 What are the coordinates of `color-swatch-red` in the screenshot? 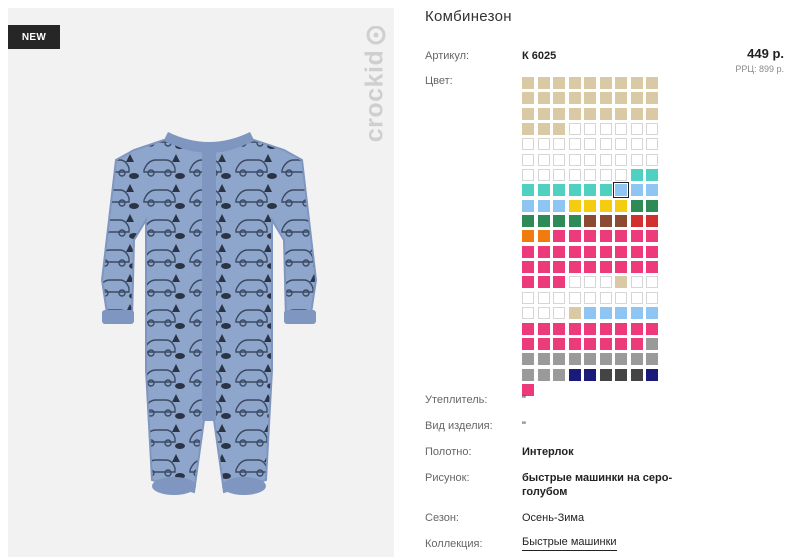 It's located at (652, 221).